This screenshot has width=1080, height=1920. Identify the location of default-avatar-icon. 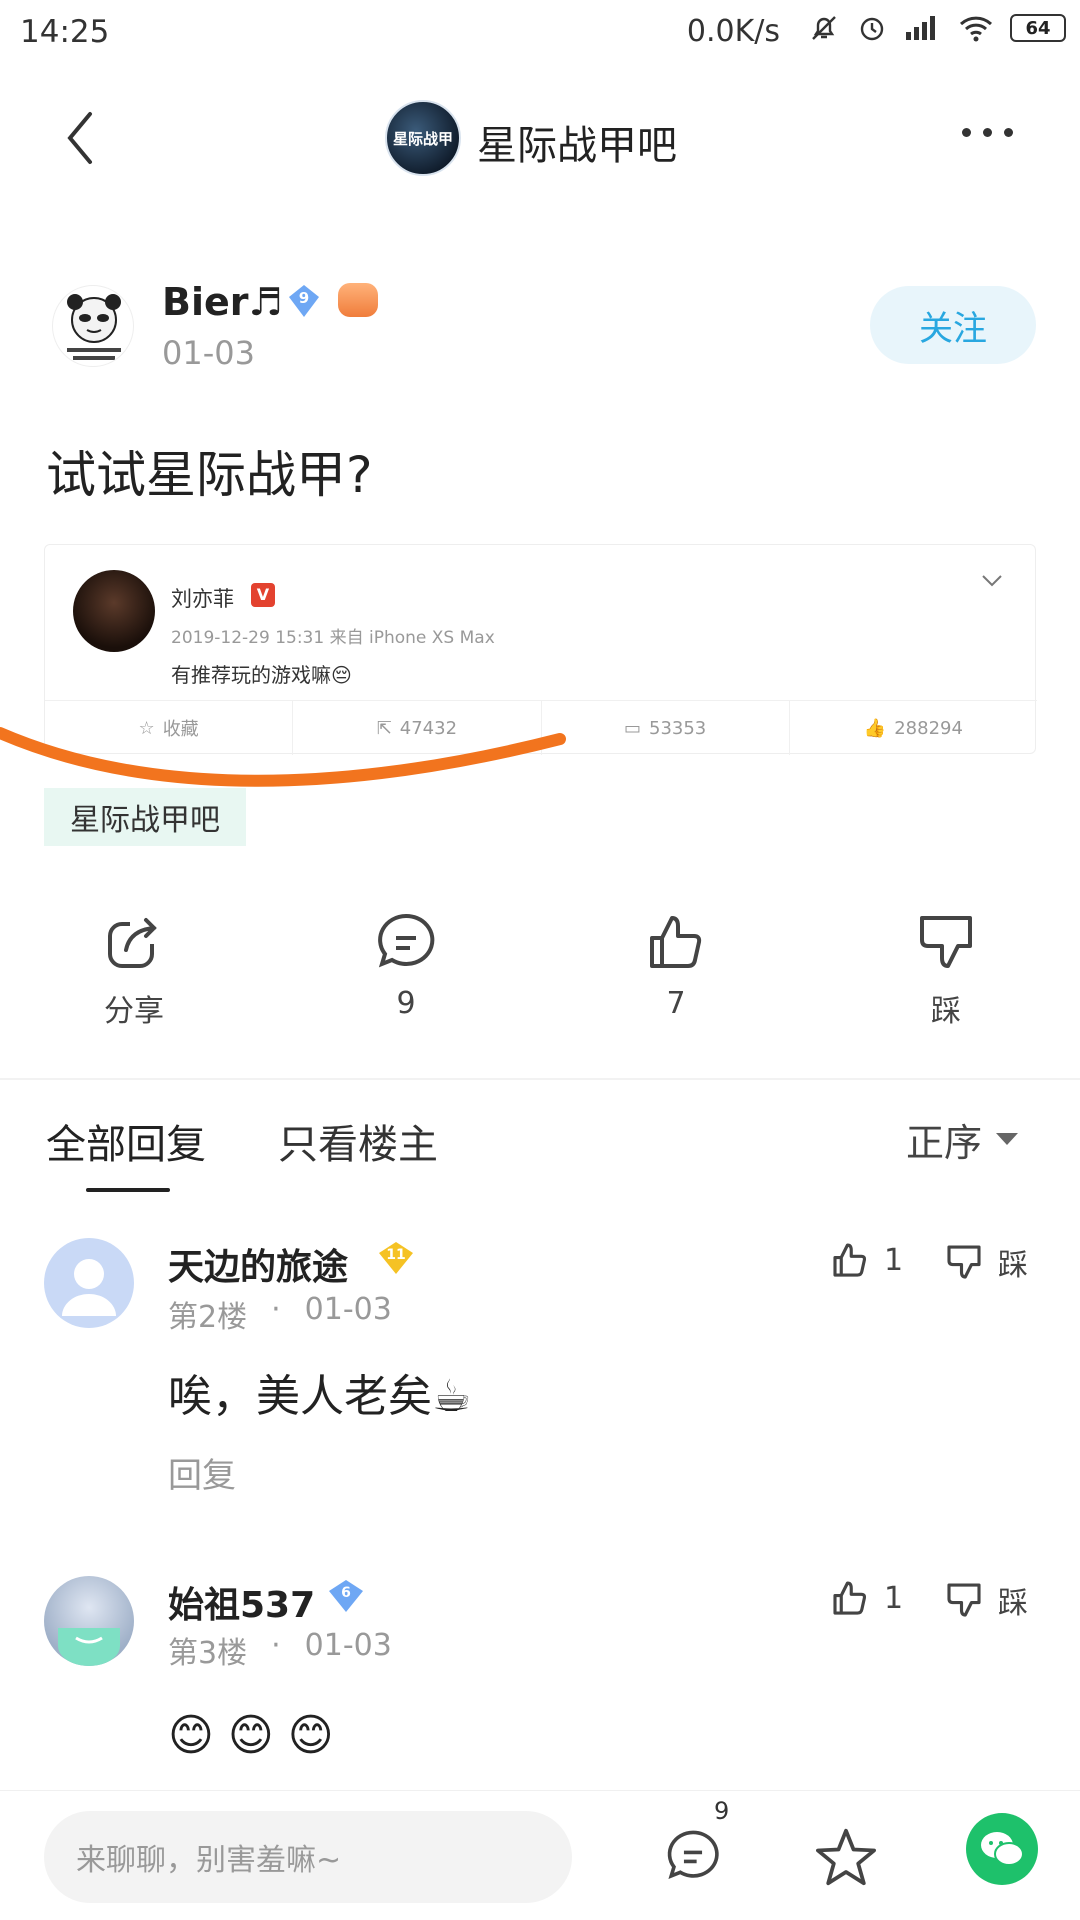
(89, 1287).